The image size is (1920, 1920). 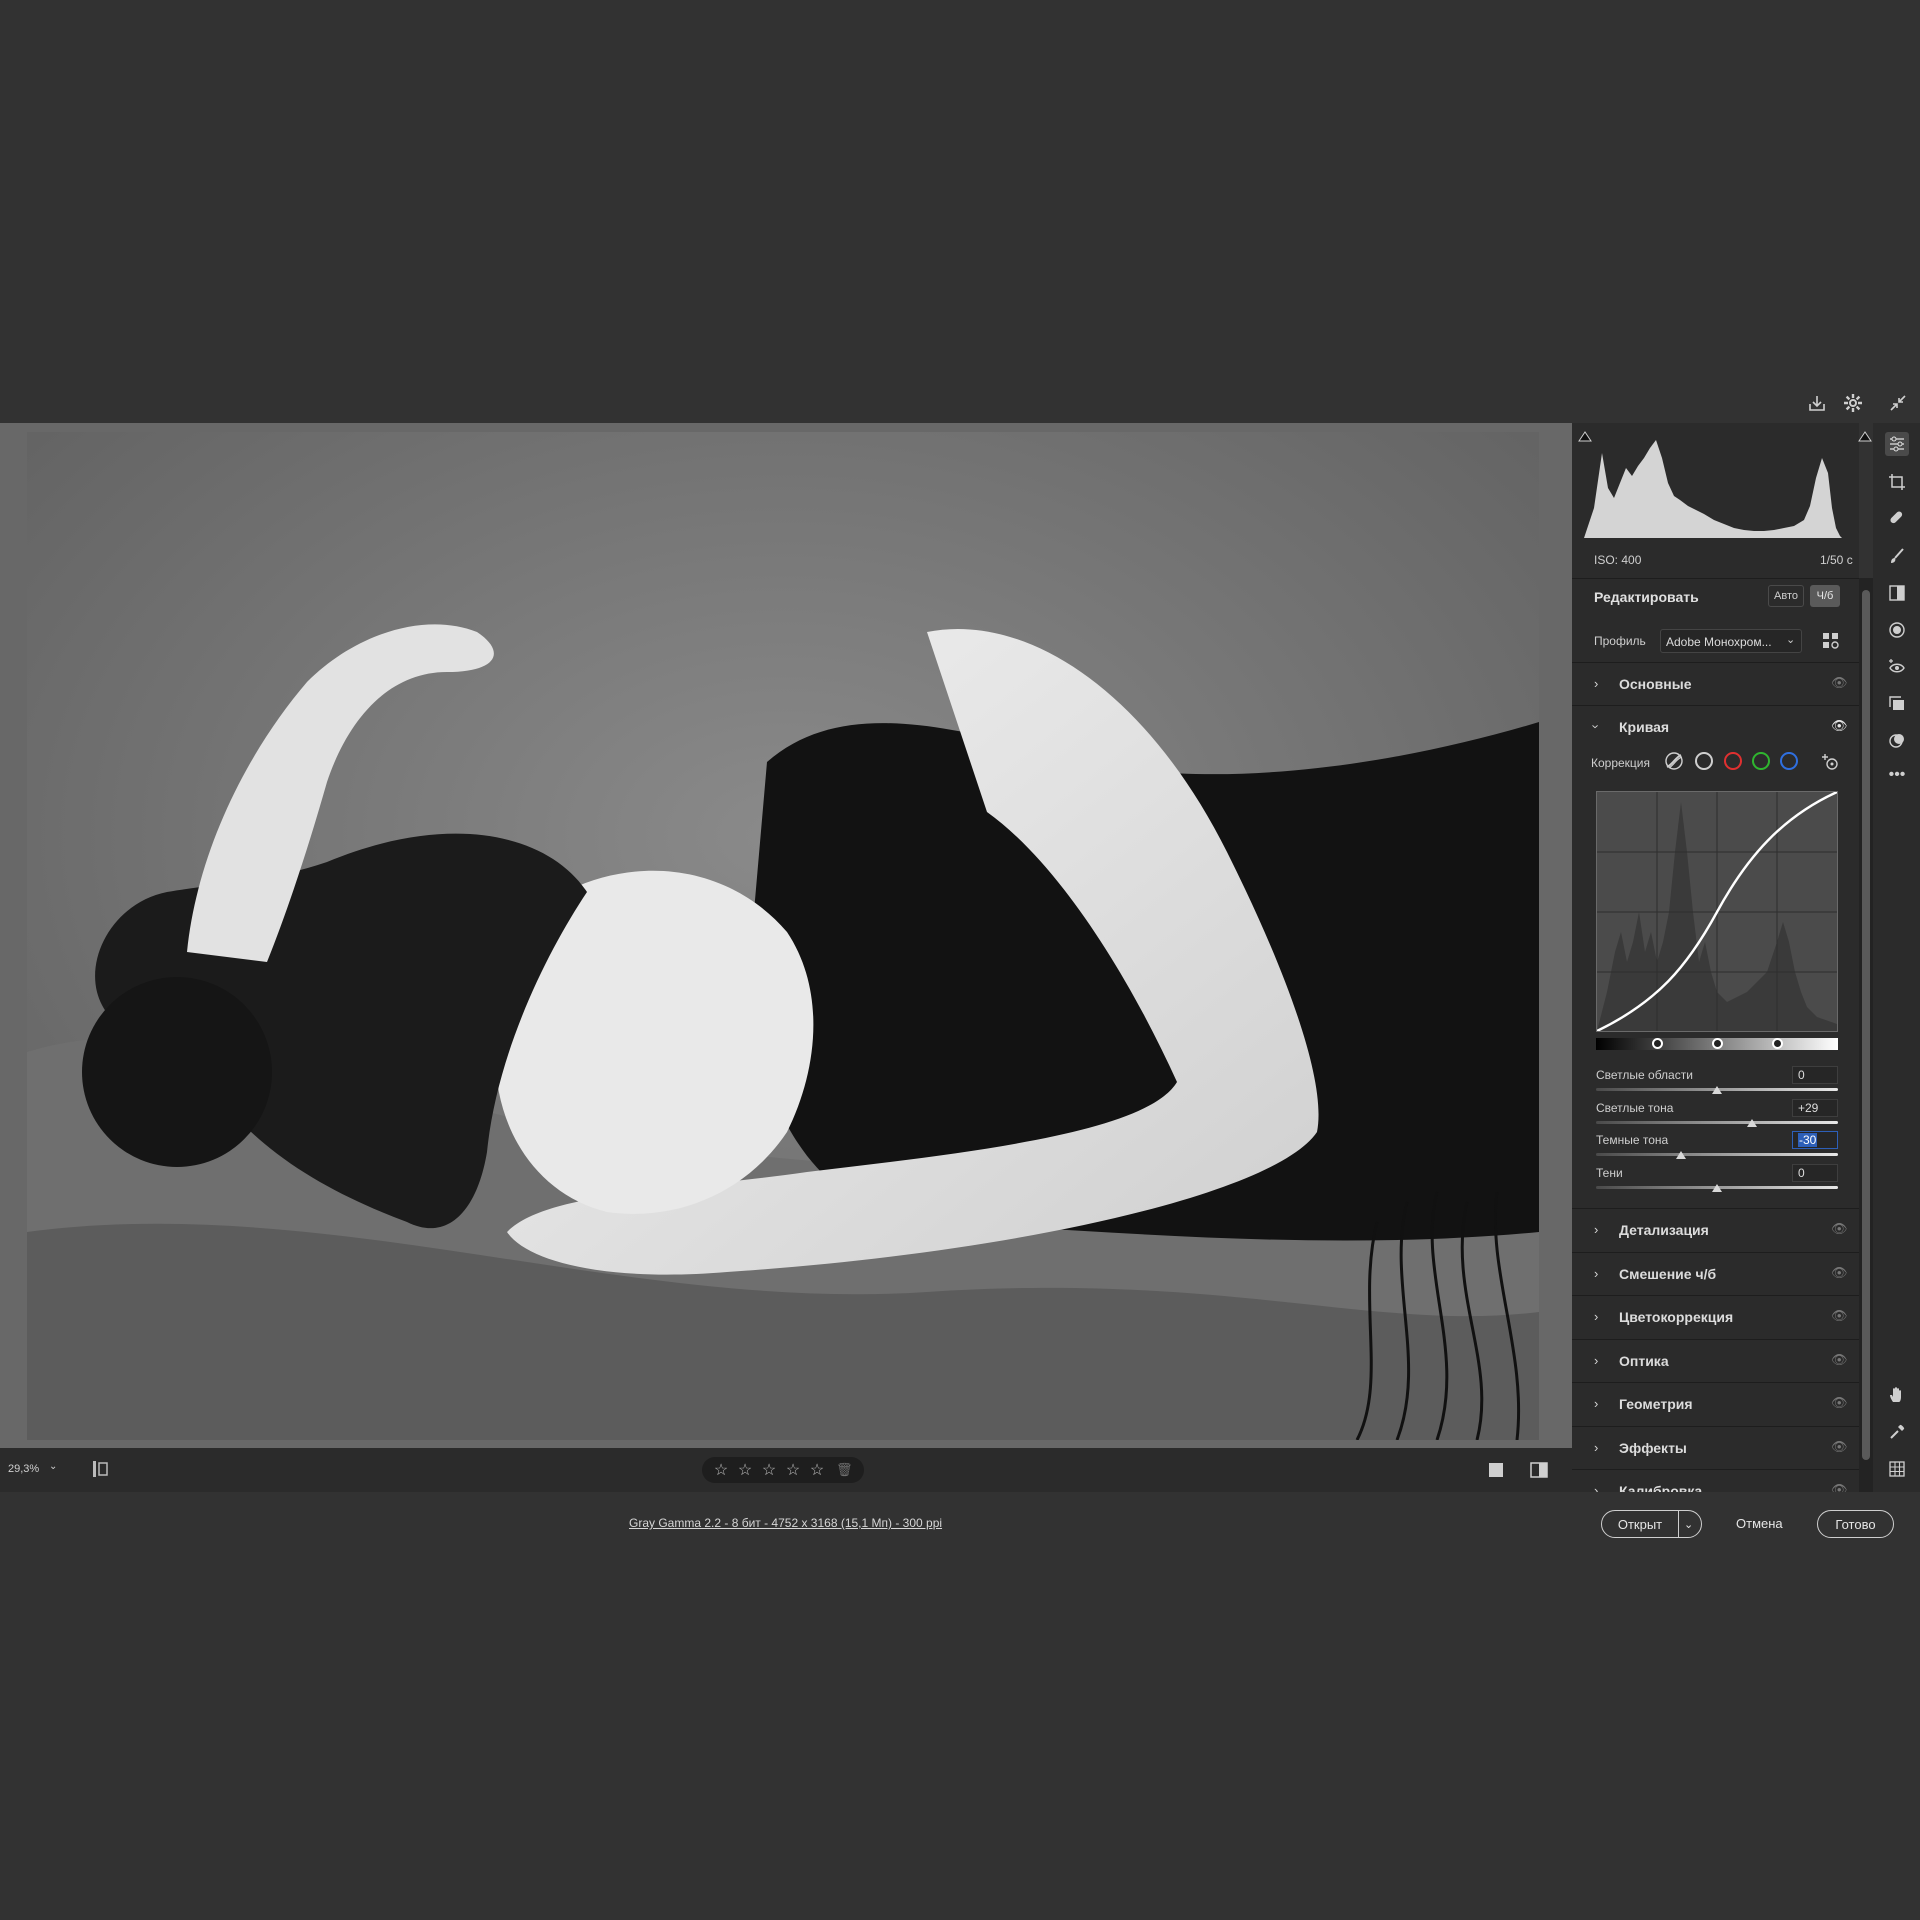 I want to click on split-handle-middle, so click(x=1717, y=1043).